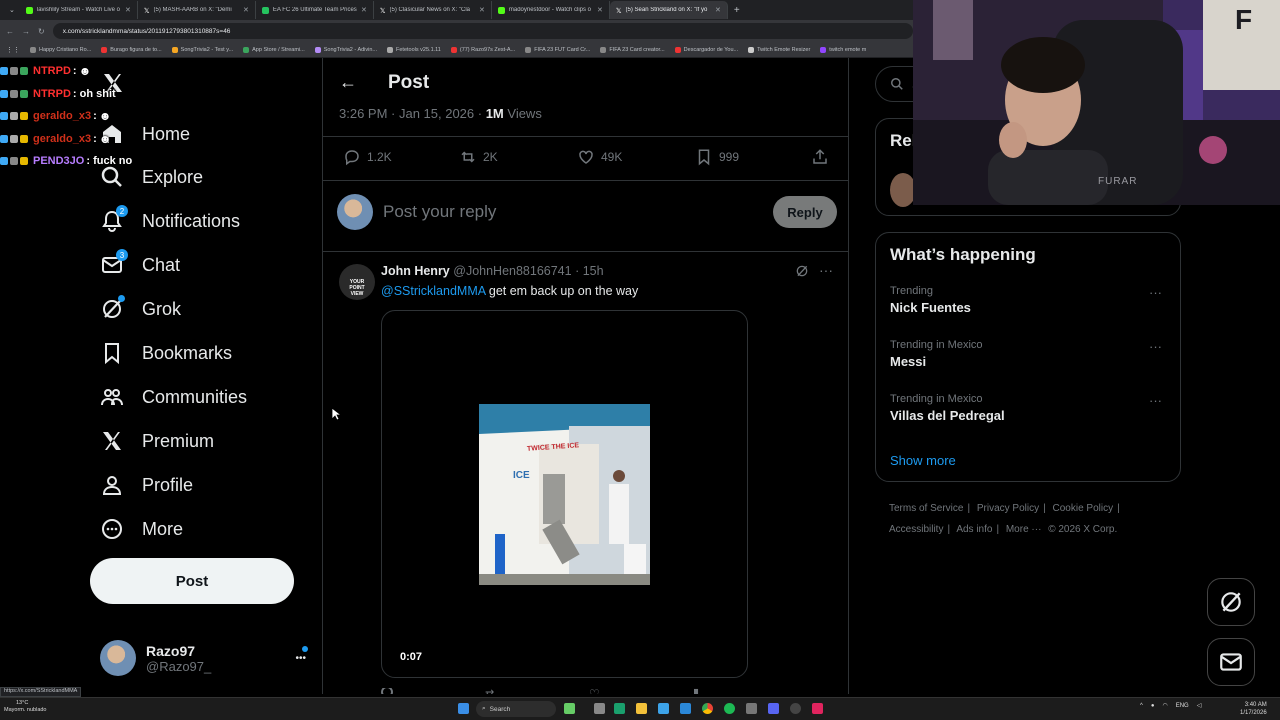 The height and width of the screenshot is (720, 1280). Describe the element at coordinates (367, 157) in the screenshot. I see `reply-count-button: 1.2K` at that location.